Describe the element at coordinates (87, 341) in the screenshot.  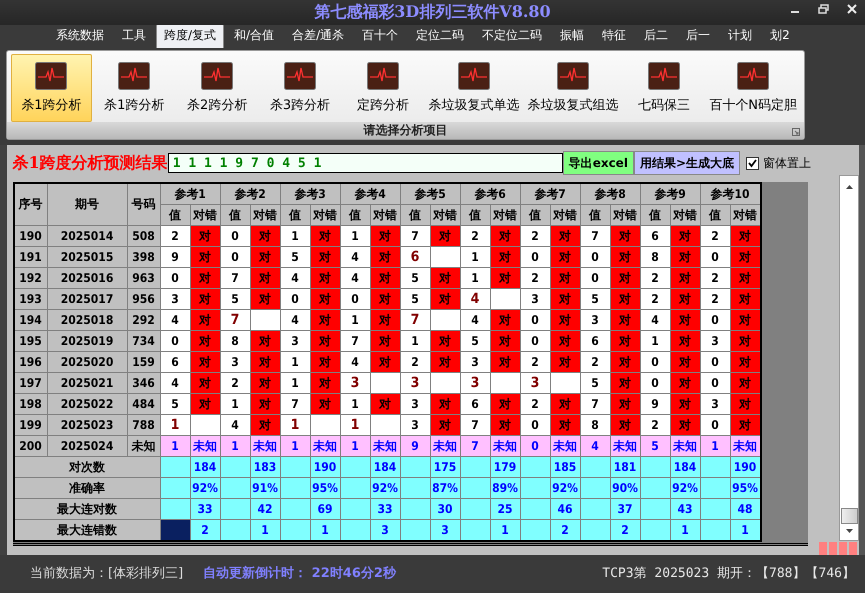
I see `table-cell: 2025019` at that location.